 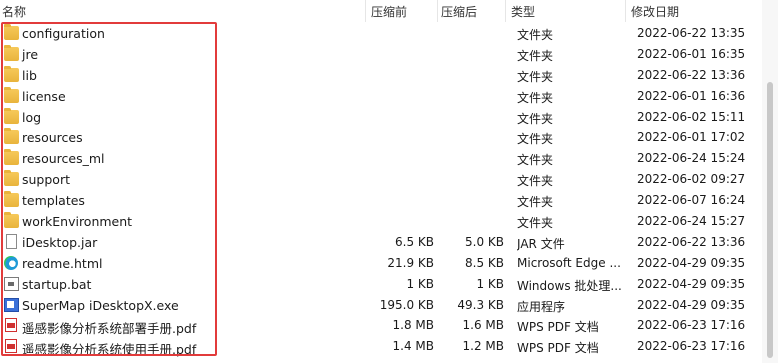 What do you see at coordinates (381, 117) in the screenshot?
I see `file-row: log 文件夹 2022-06-02 15:11` at bounding box center [381, 117].